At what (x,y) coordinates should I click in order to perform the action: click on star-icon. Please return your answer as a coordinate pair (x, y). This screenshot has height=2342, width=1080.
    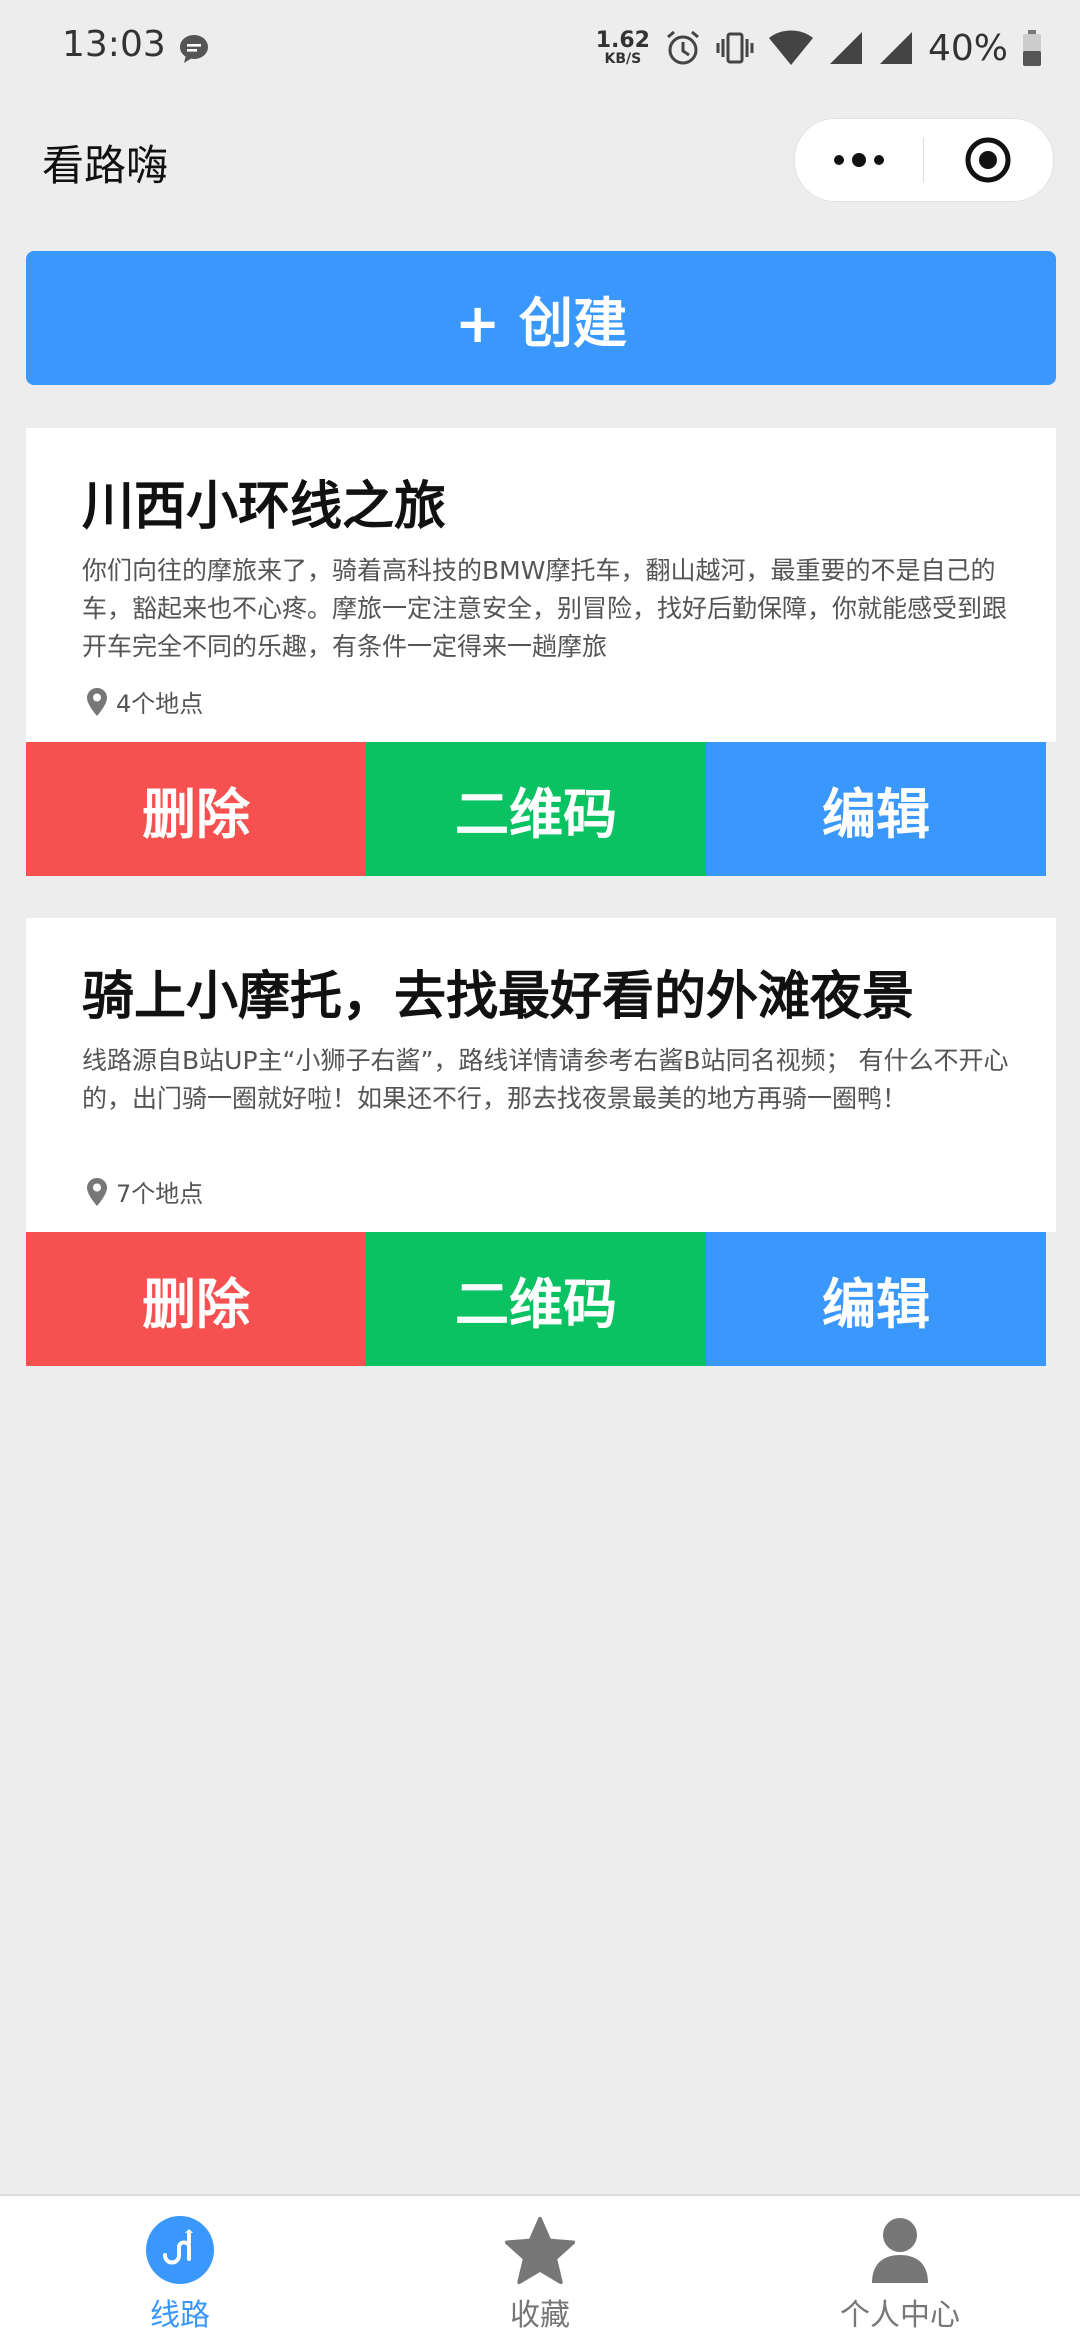
    Looking at the image, I should click on (540, 2250).